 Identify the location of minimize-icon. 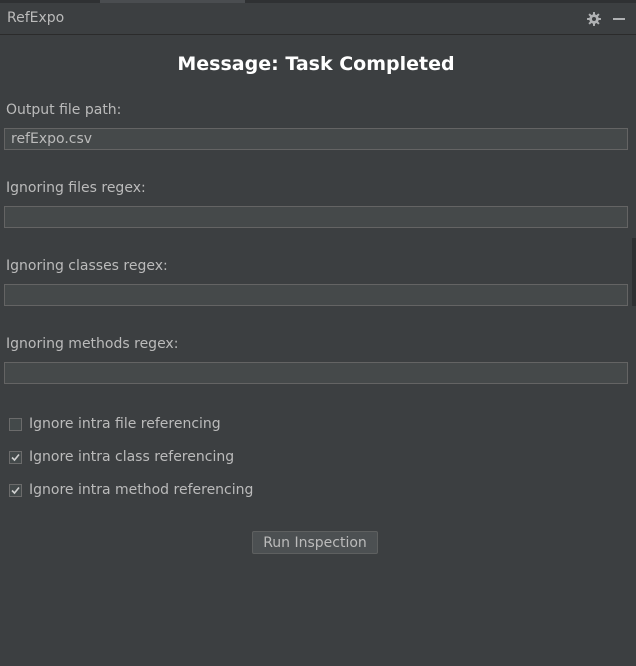
(619, 19).